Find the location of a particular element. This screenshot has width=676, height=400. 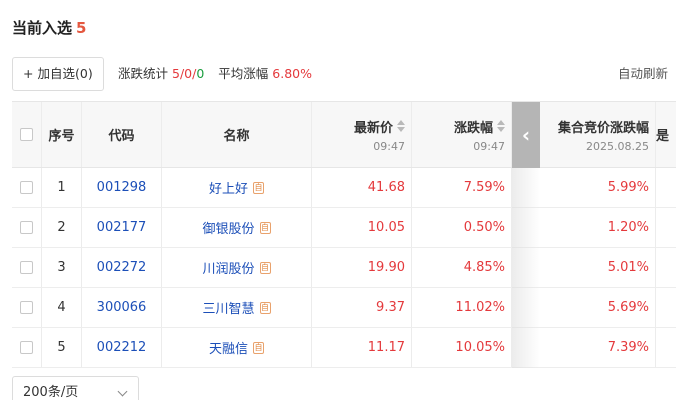

stats-up-count: 5 is located at coordinates (176, 73).